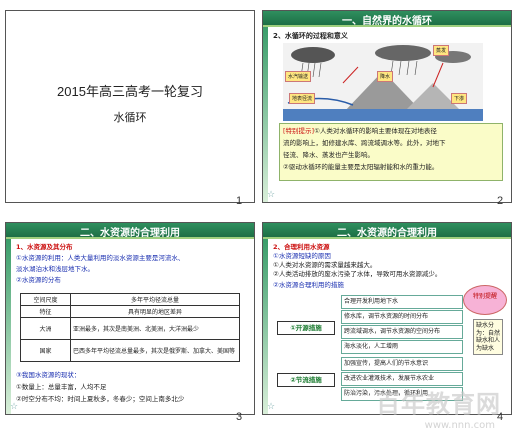 Image resolution: width=515 pixels, height=431 pixels. Describe the element at coordinates (402, 317) in the screenshot. I see `measure-item: 修水库，调节水资源的时间分布` at that location.